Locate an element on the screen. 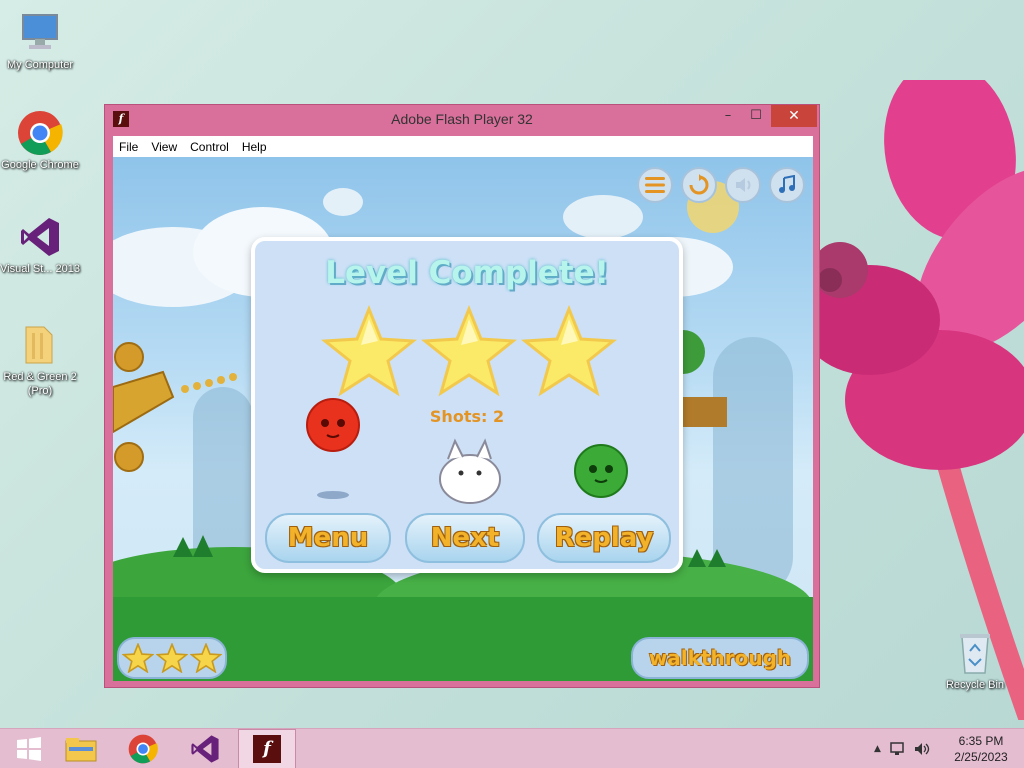 This screenshot has width=1024, height=768. menu-button: Menu is located at coordinates (328, 538).